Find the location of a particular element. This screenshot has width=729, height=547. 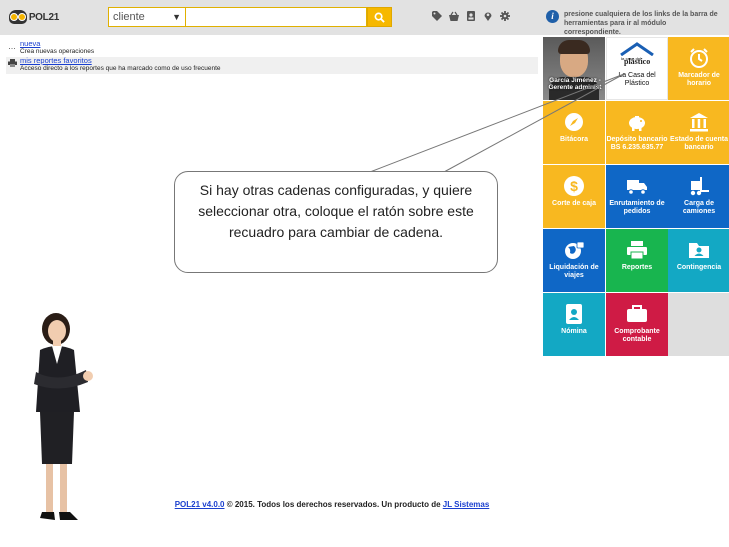

brand-logo: la casa del plástico is located at coordinates (637, 55).